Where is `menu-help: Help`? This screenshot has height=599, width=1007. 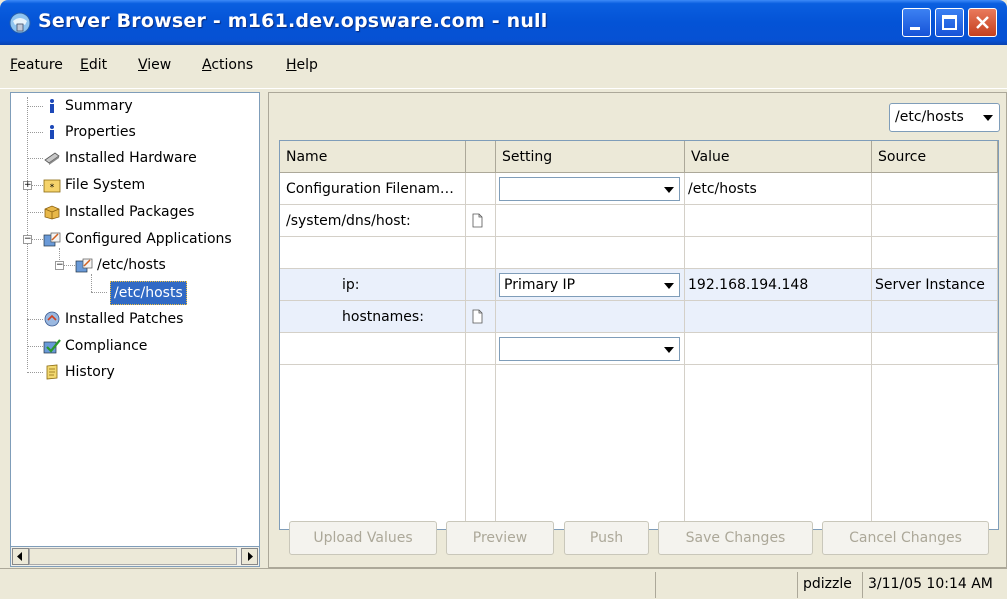
menu-help: Help is located at coordinates (302, 65).